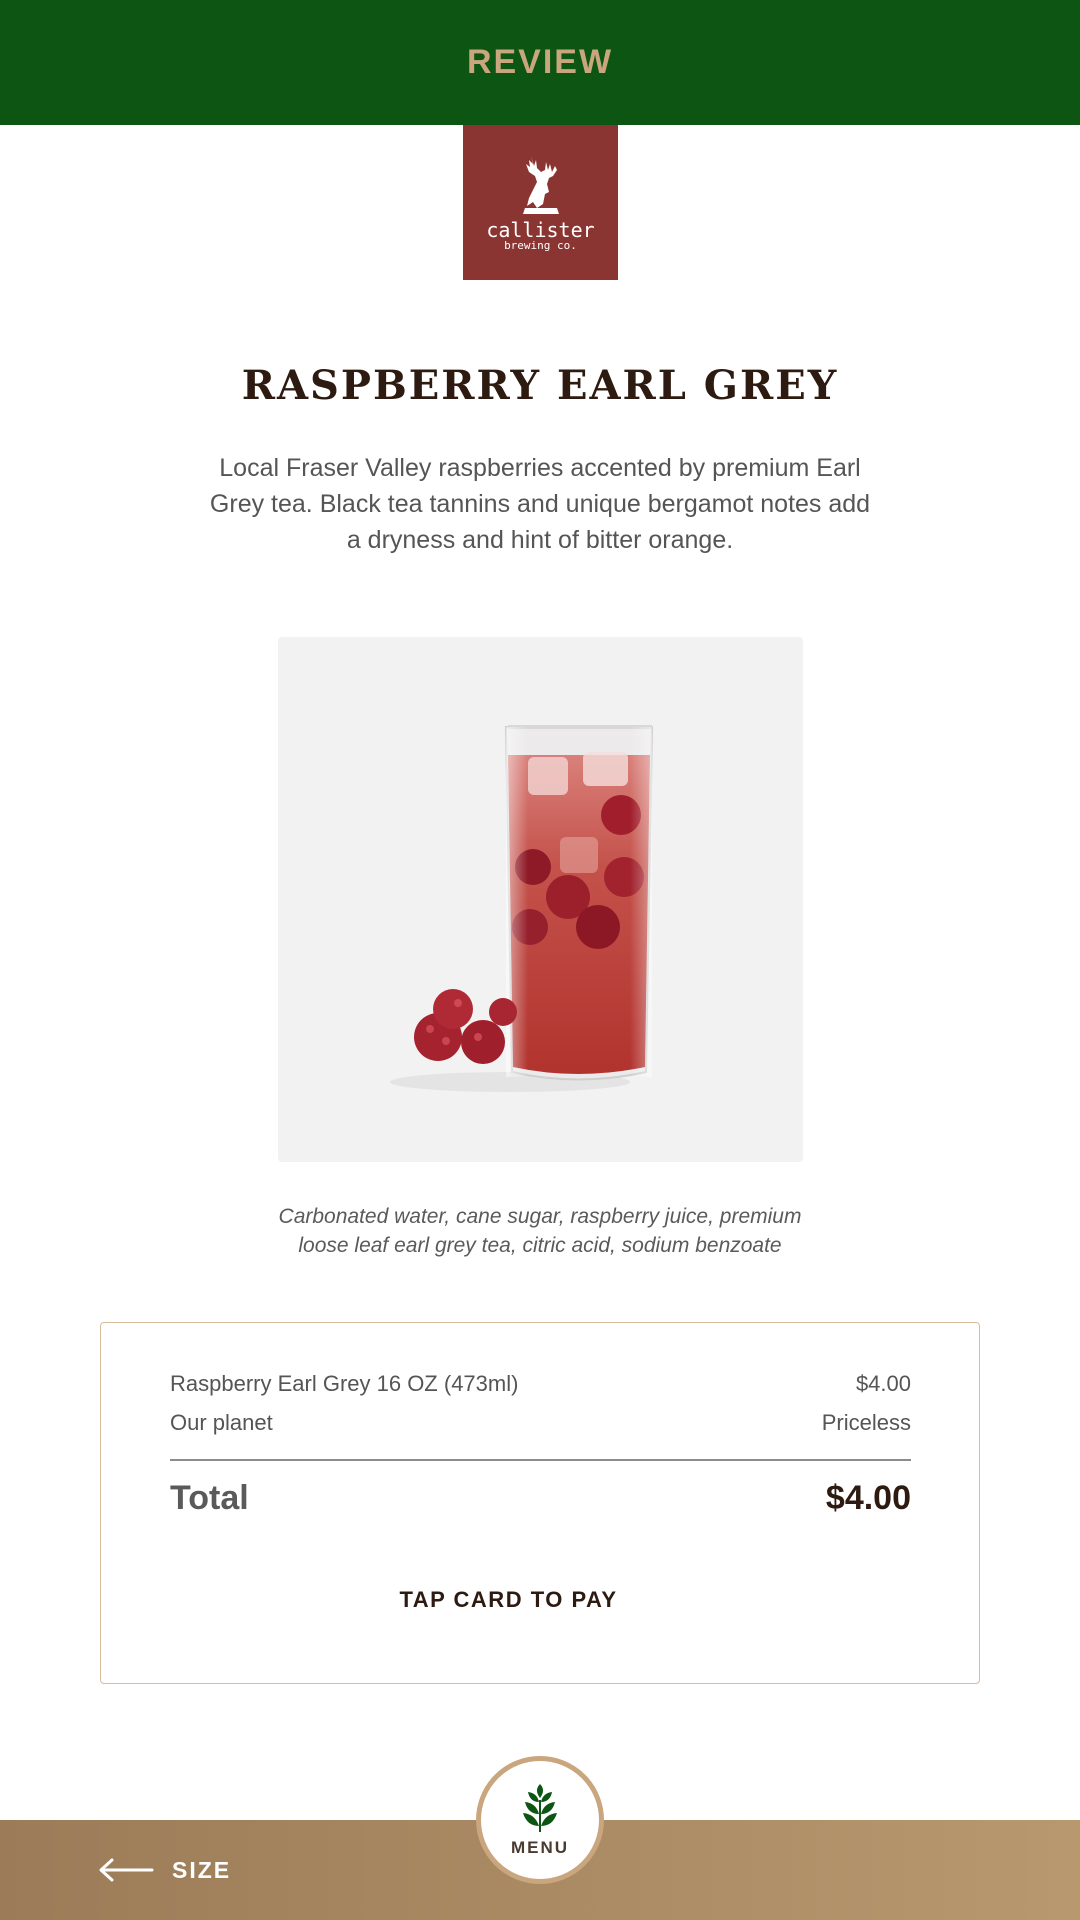 This screenshot has height=1920, width=1080. Describe the element at coordinates (866, 1422) in the screenshot. I see `line-item-price: Priceless` at that location.